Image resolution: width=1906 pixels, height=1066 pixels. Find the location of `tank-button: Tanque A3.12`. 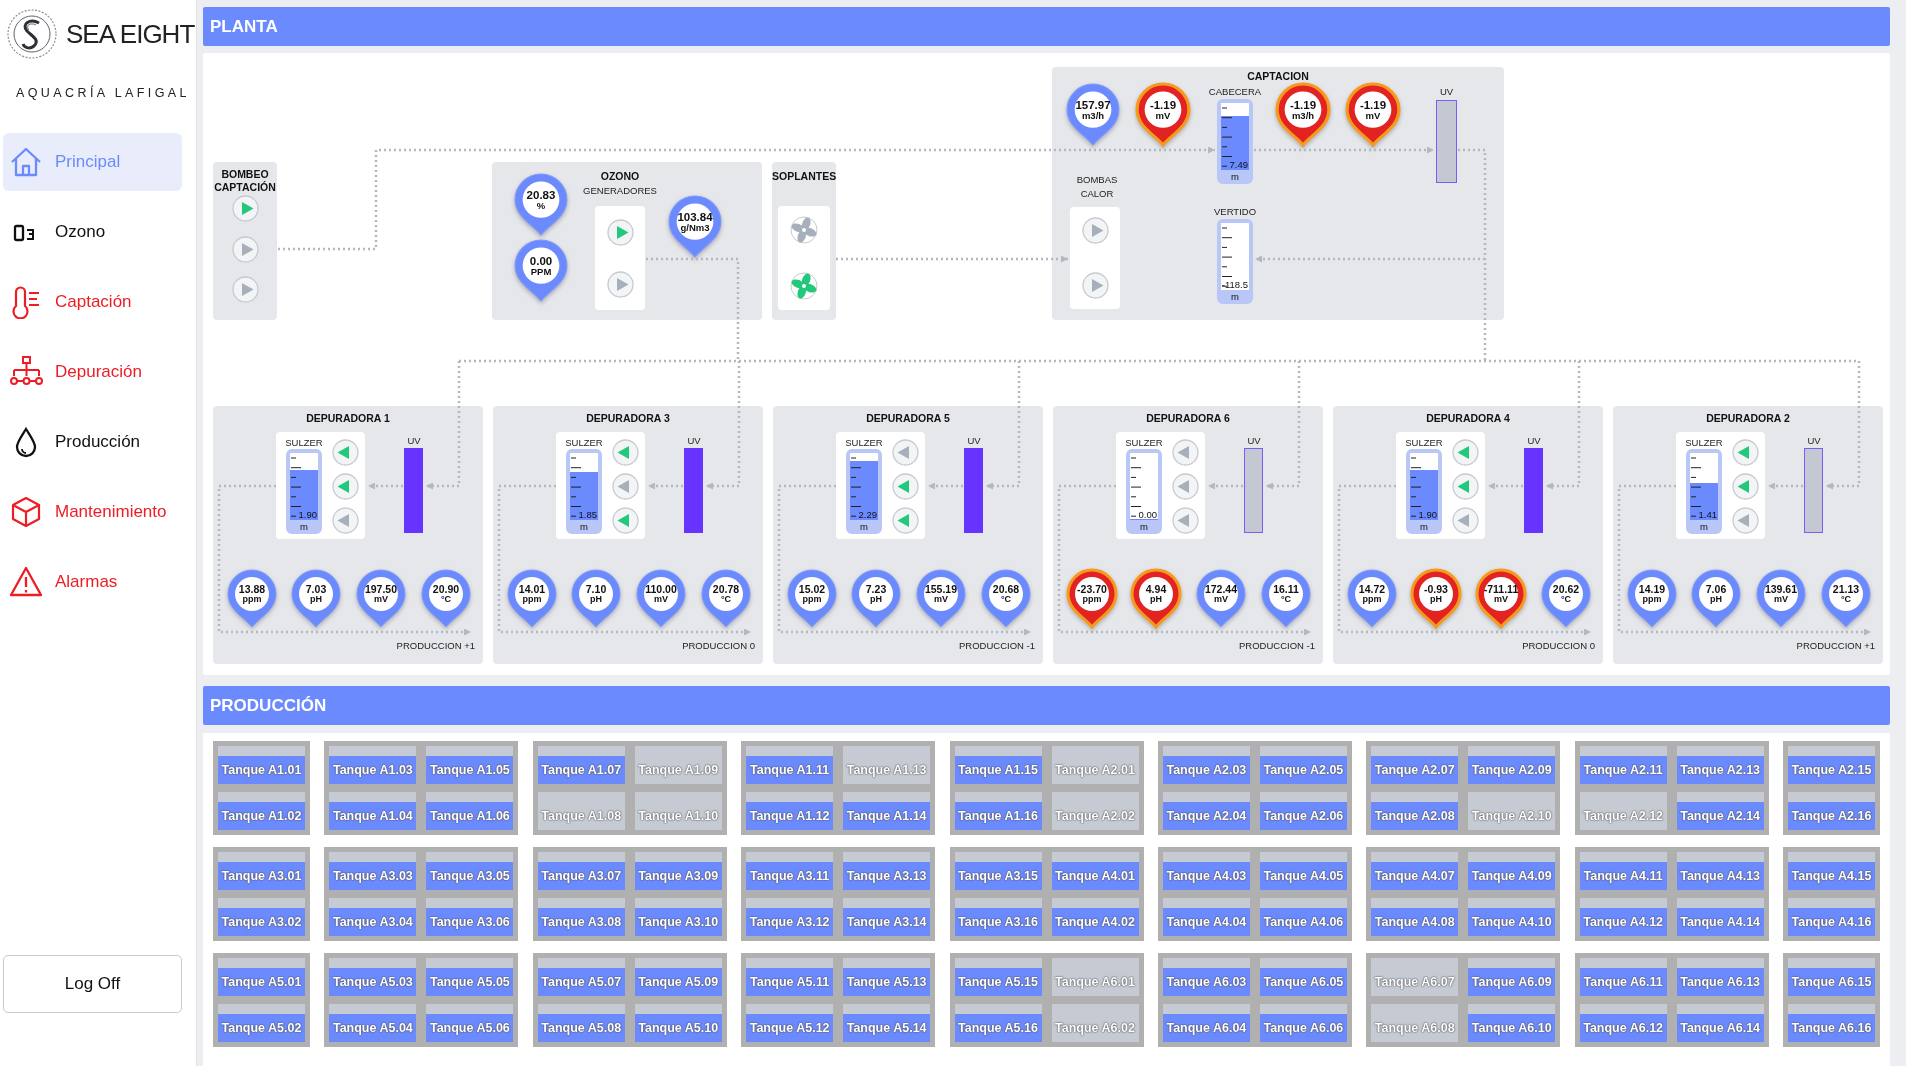

tank-button: Tanque A3.12 is located at coordinates (790, 917).